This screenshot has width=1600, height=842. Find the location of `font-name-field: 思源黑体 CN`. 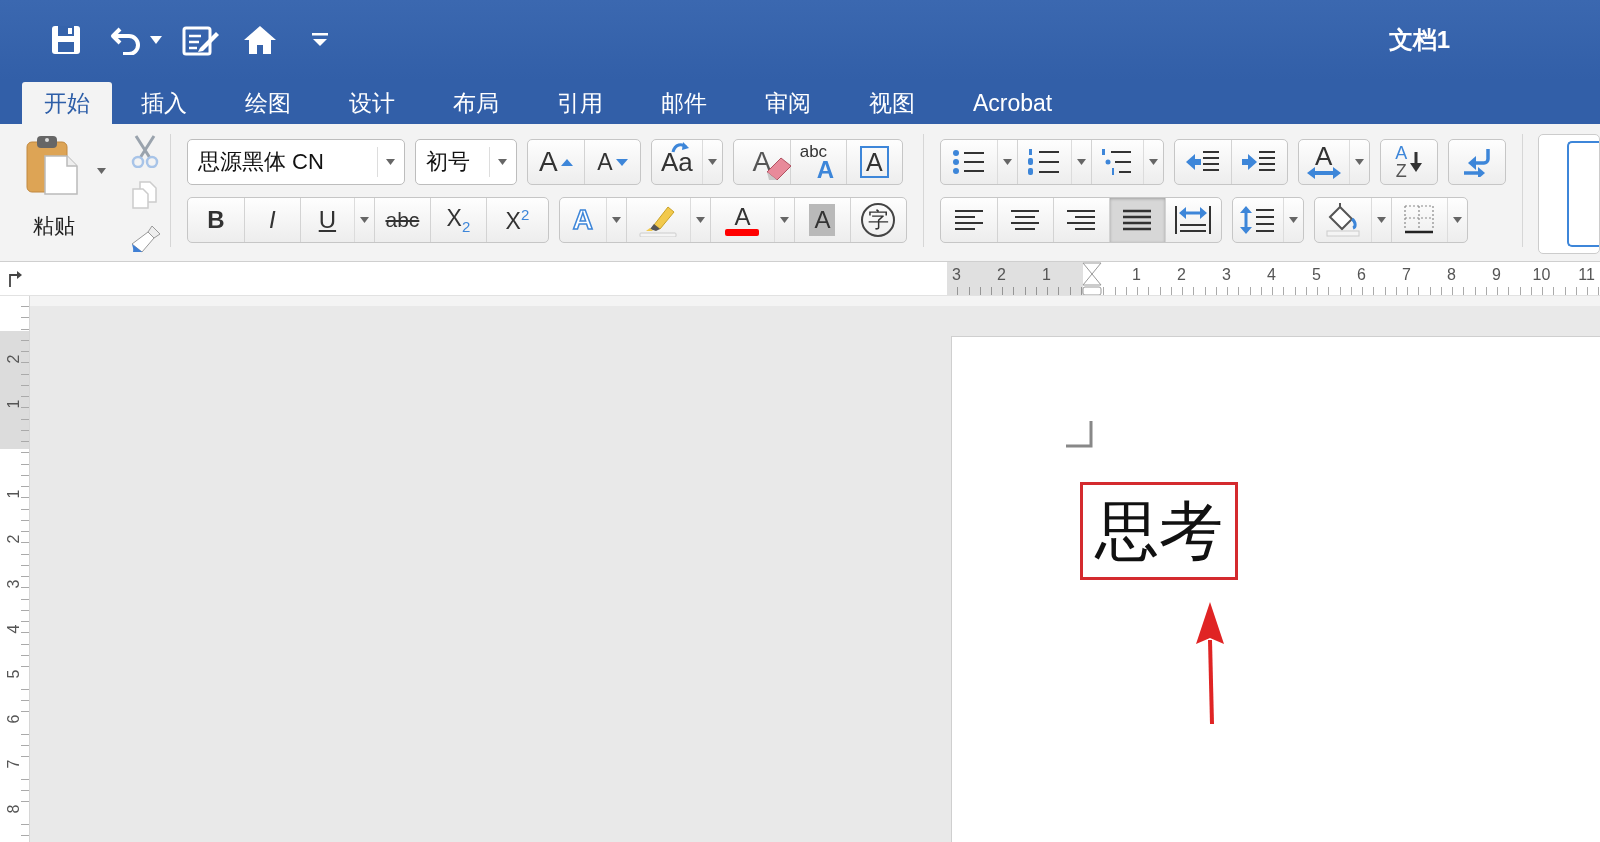

font-name-field: 思源黑体 CN is located at coordinates (295, 162).